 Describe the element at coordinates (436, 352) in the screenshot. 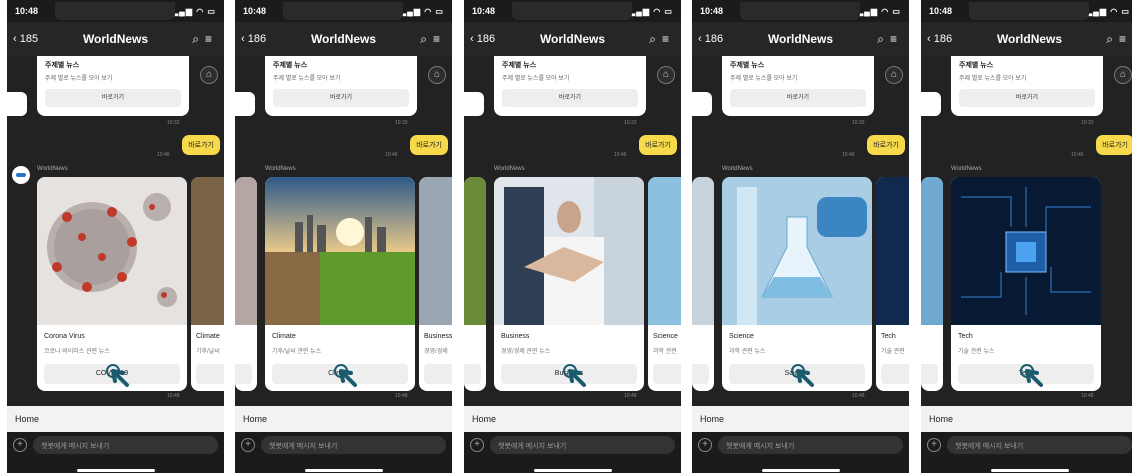

I see `next-card-subtitle: 경영/경제` at that location.